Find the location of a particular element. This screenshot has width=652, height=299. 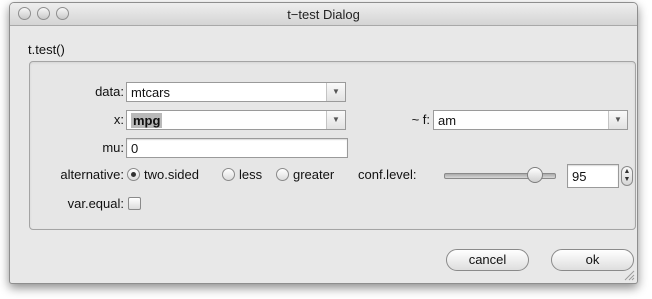

radio-greater-label: greater is located at coordinates (313, 174).